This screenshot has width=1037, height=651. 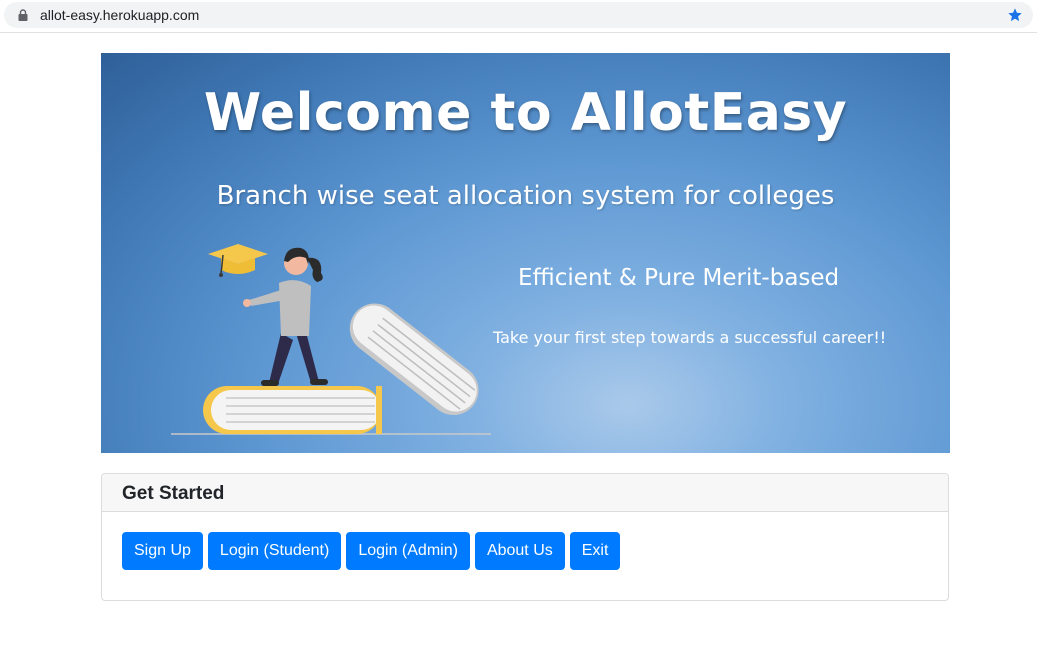 What do you see at coordinates (173, 493) in the screenshot?
I see `card-title: Get Started` at bounding box center [173, 493].